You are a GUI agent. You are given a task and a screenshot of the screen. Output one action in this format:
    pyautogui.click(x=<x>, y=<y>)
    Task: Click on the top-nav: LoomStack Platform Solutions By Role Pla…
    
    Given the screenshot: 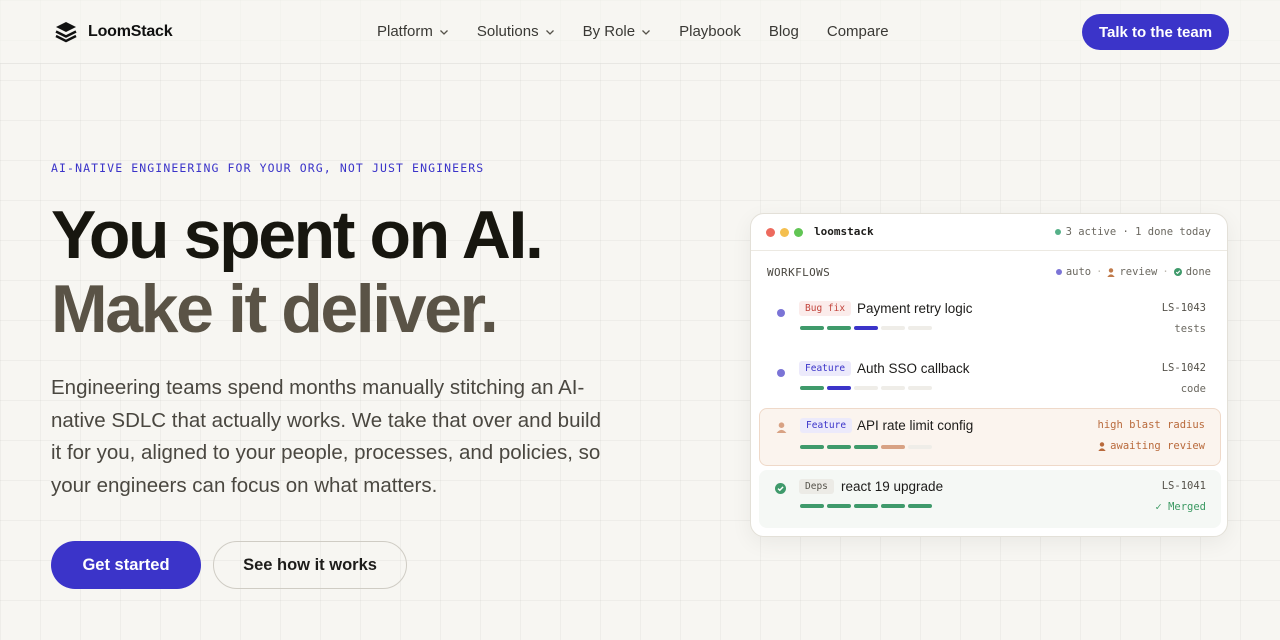 What is the action you would take?
    pyautogui.click(x=640, y=32)
    